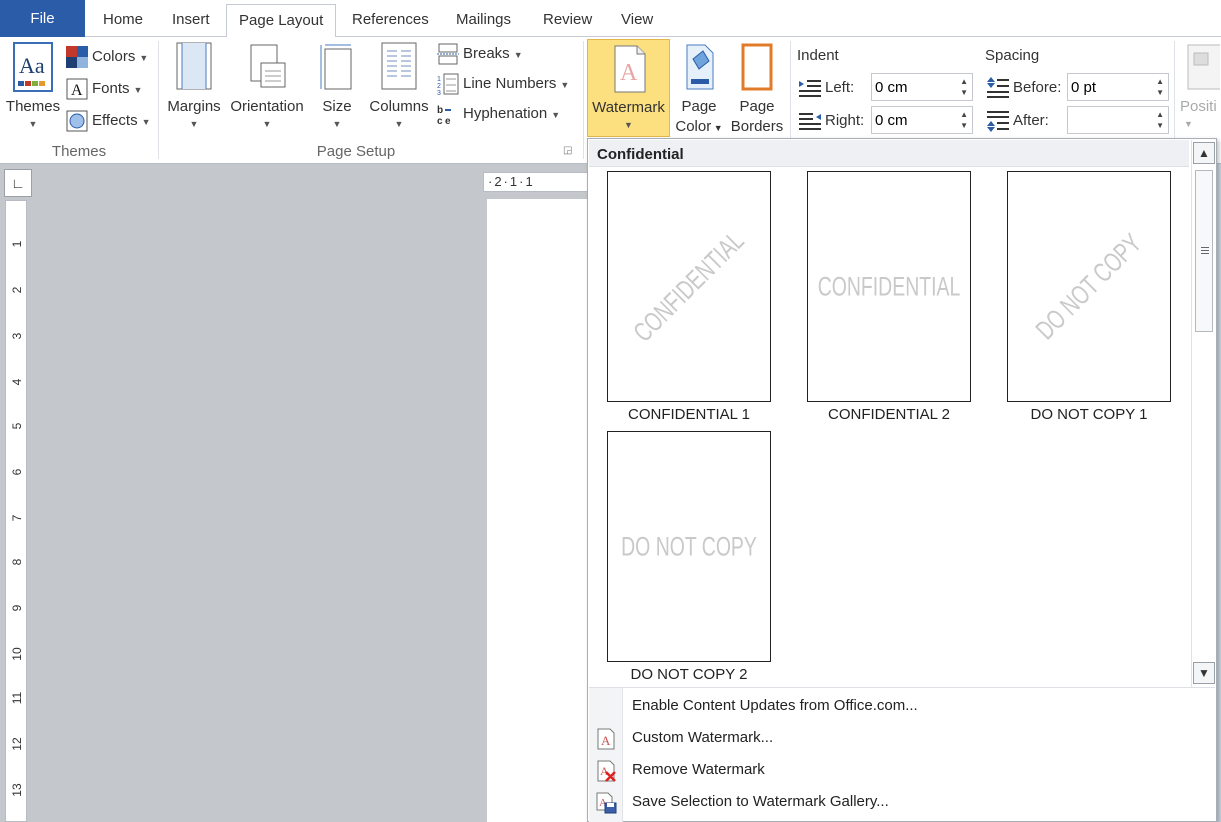  I want to click on vertical-ruler: 1 2 3 4 5 6 7 8 9 10 11 12 13, so click(16, 511).